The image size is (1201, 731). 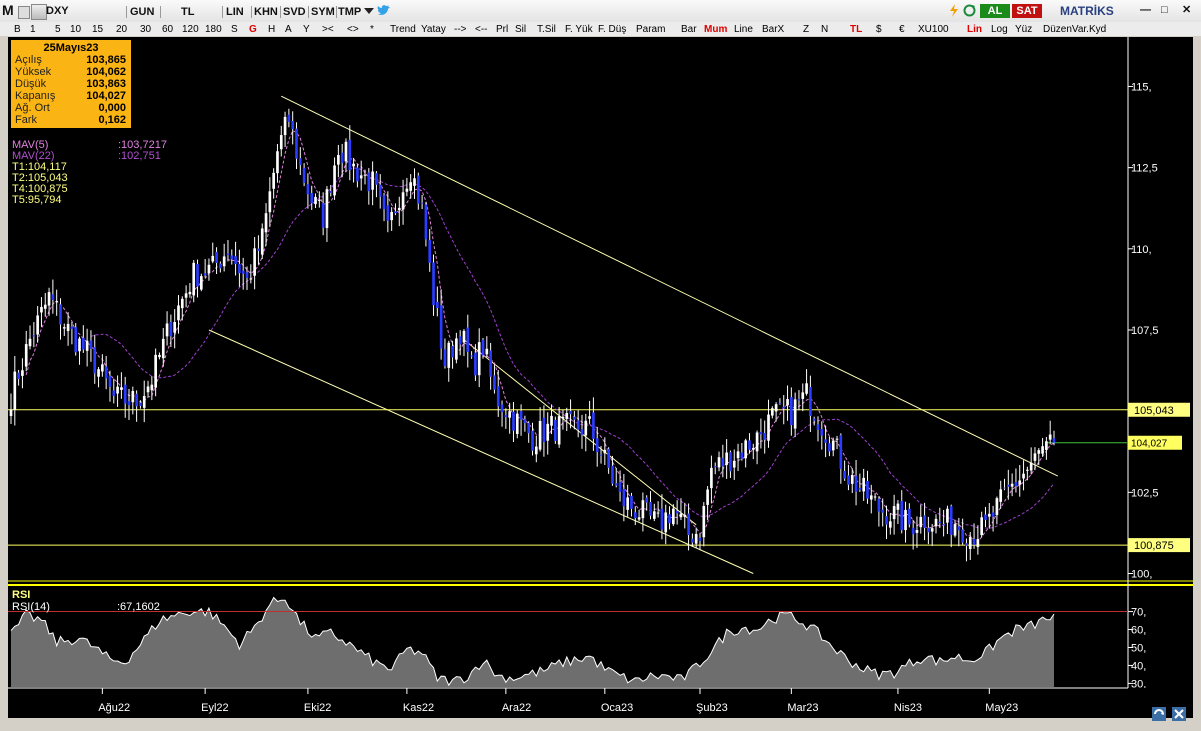 What do you see at coordinates (689, 29) in the screenshot?
I see `toolbar-button-28: Bar` at bounding box center [689, 29].